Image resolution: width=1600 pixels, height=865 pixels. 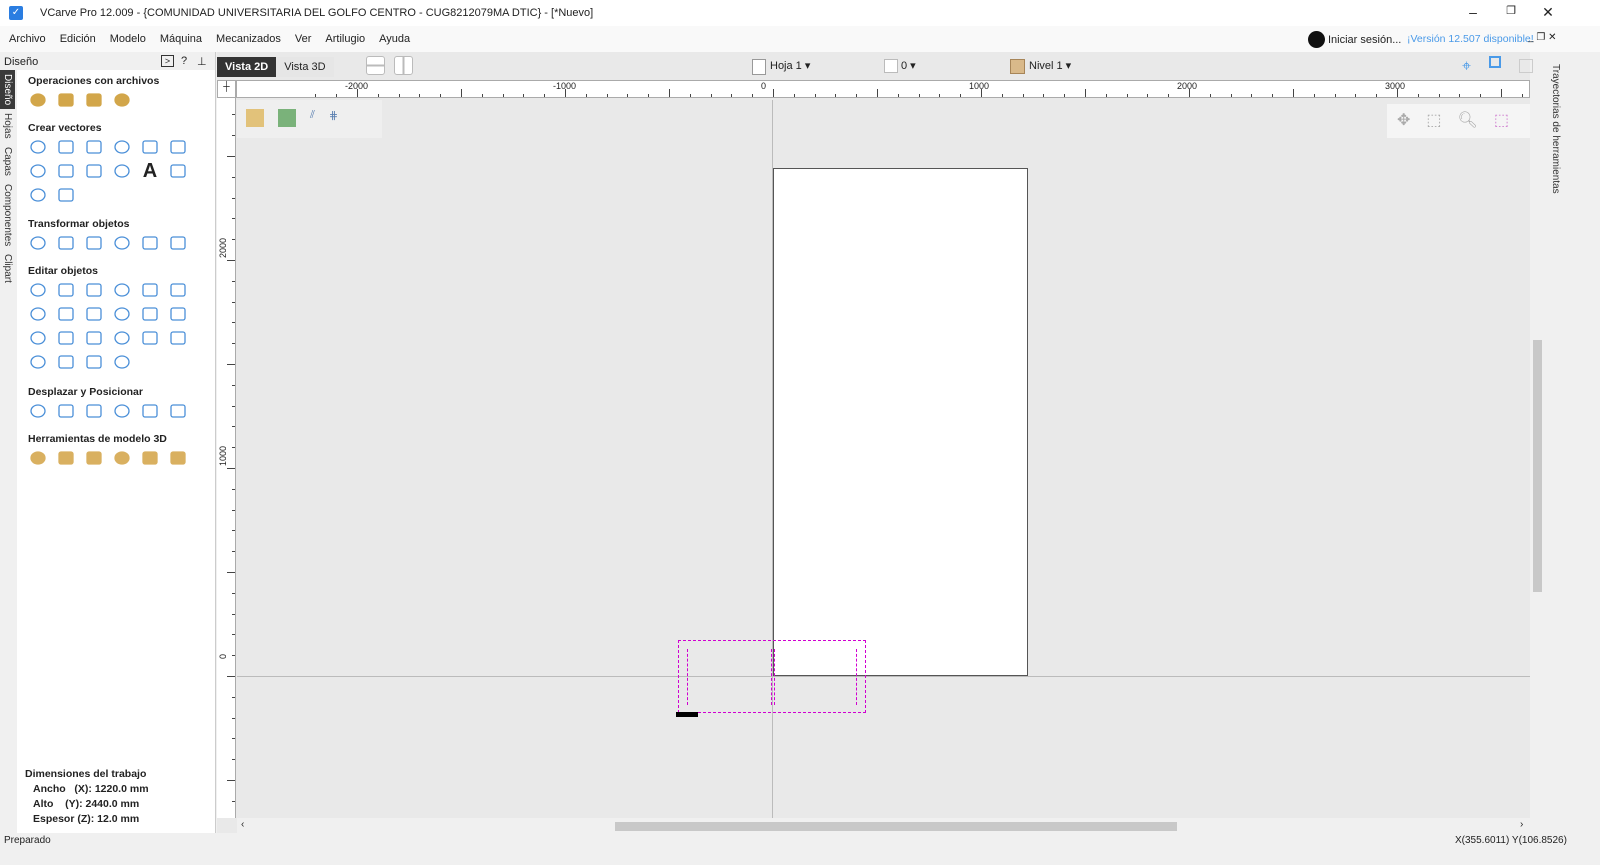 What do you see at coordinates (178, 458) in the screenshot?
I see `plane-icon` at bounding box center [178, 458].